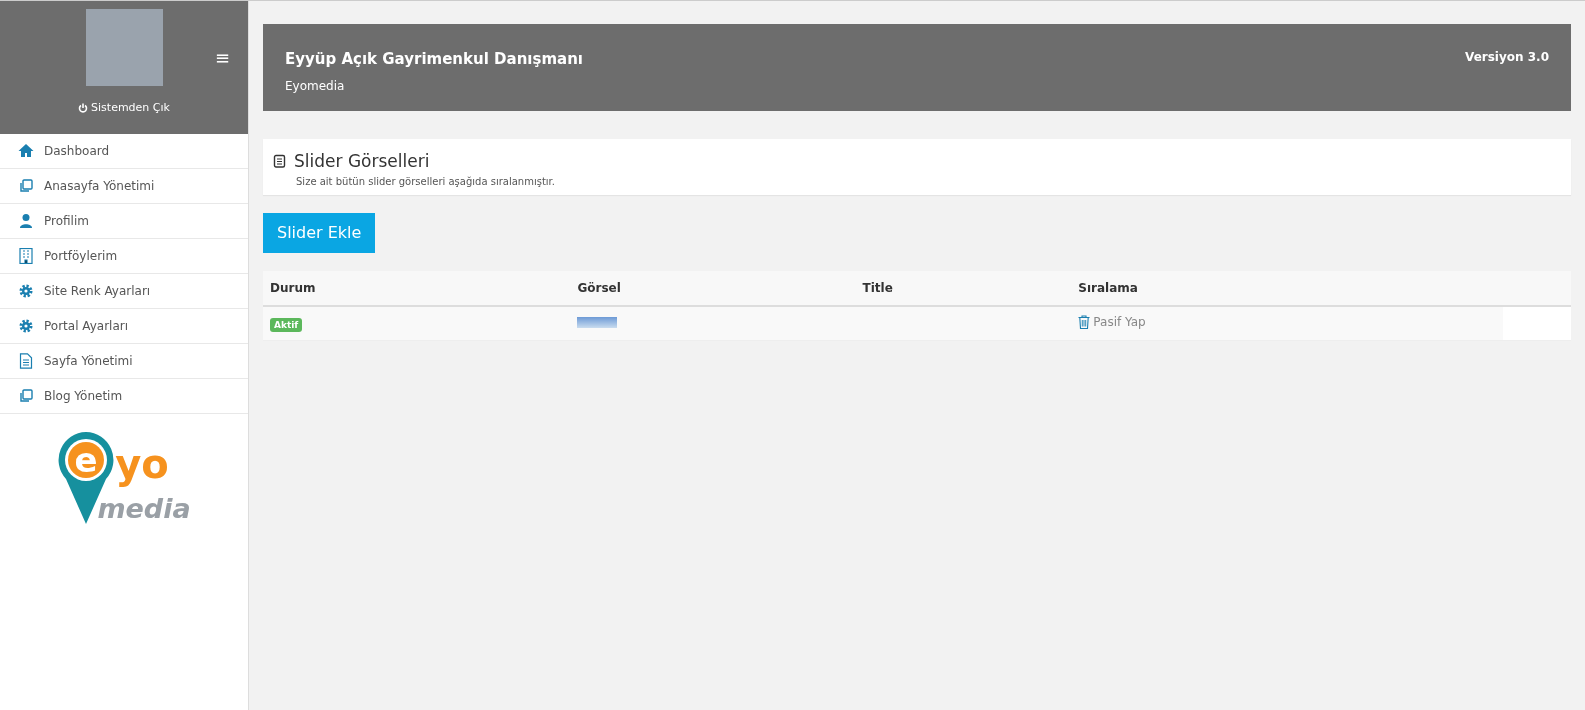 The image size is (1585, 710). What do you see at coordinates (417, 288) in the screenshot?
I see `column-header: Durum` at bounding box center [417, 288].